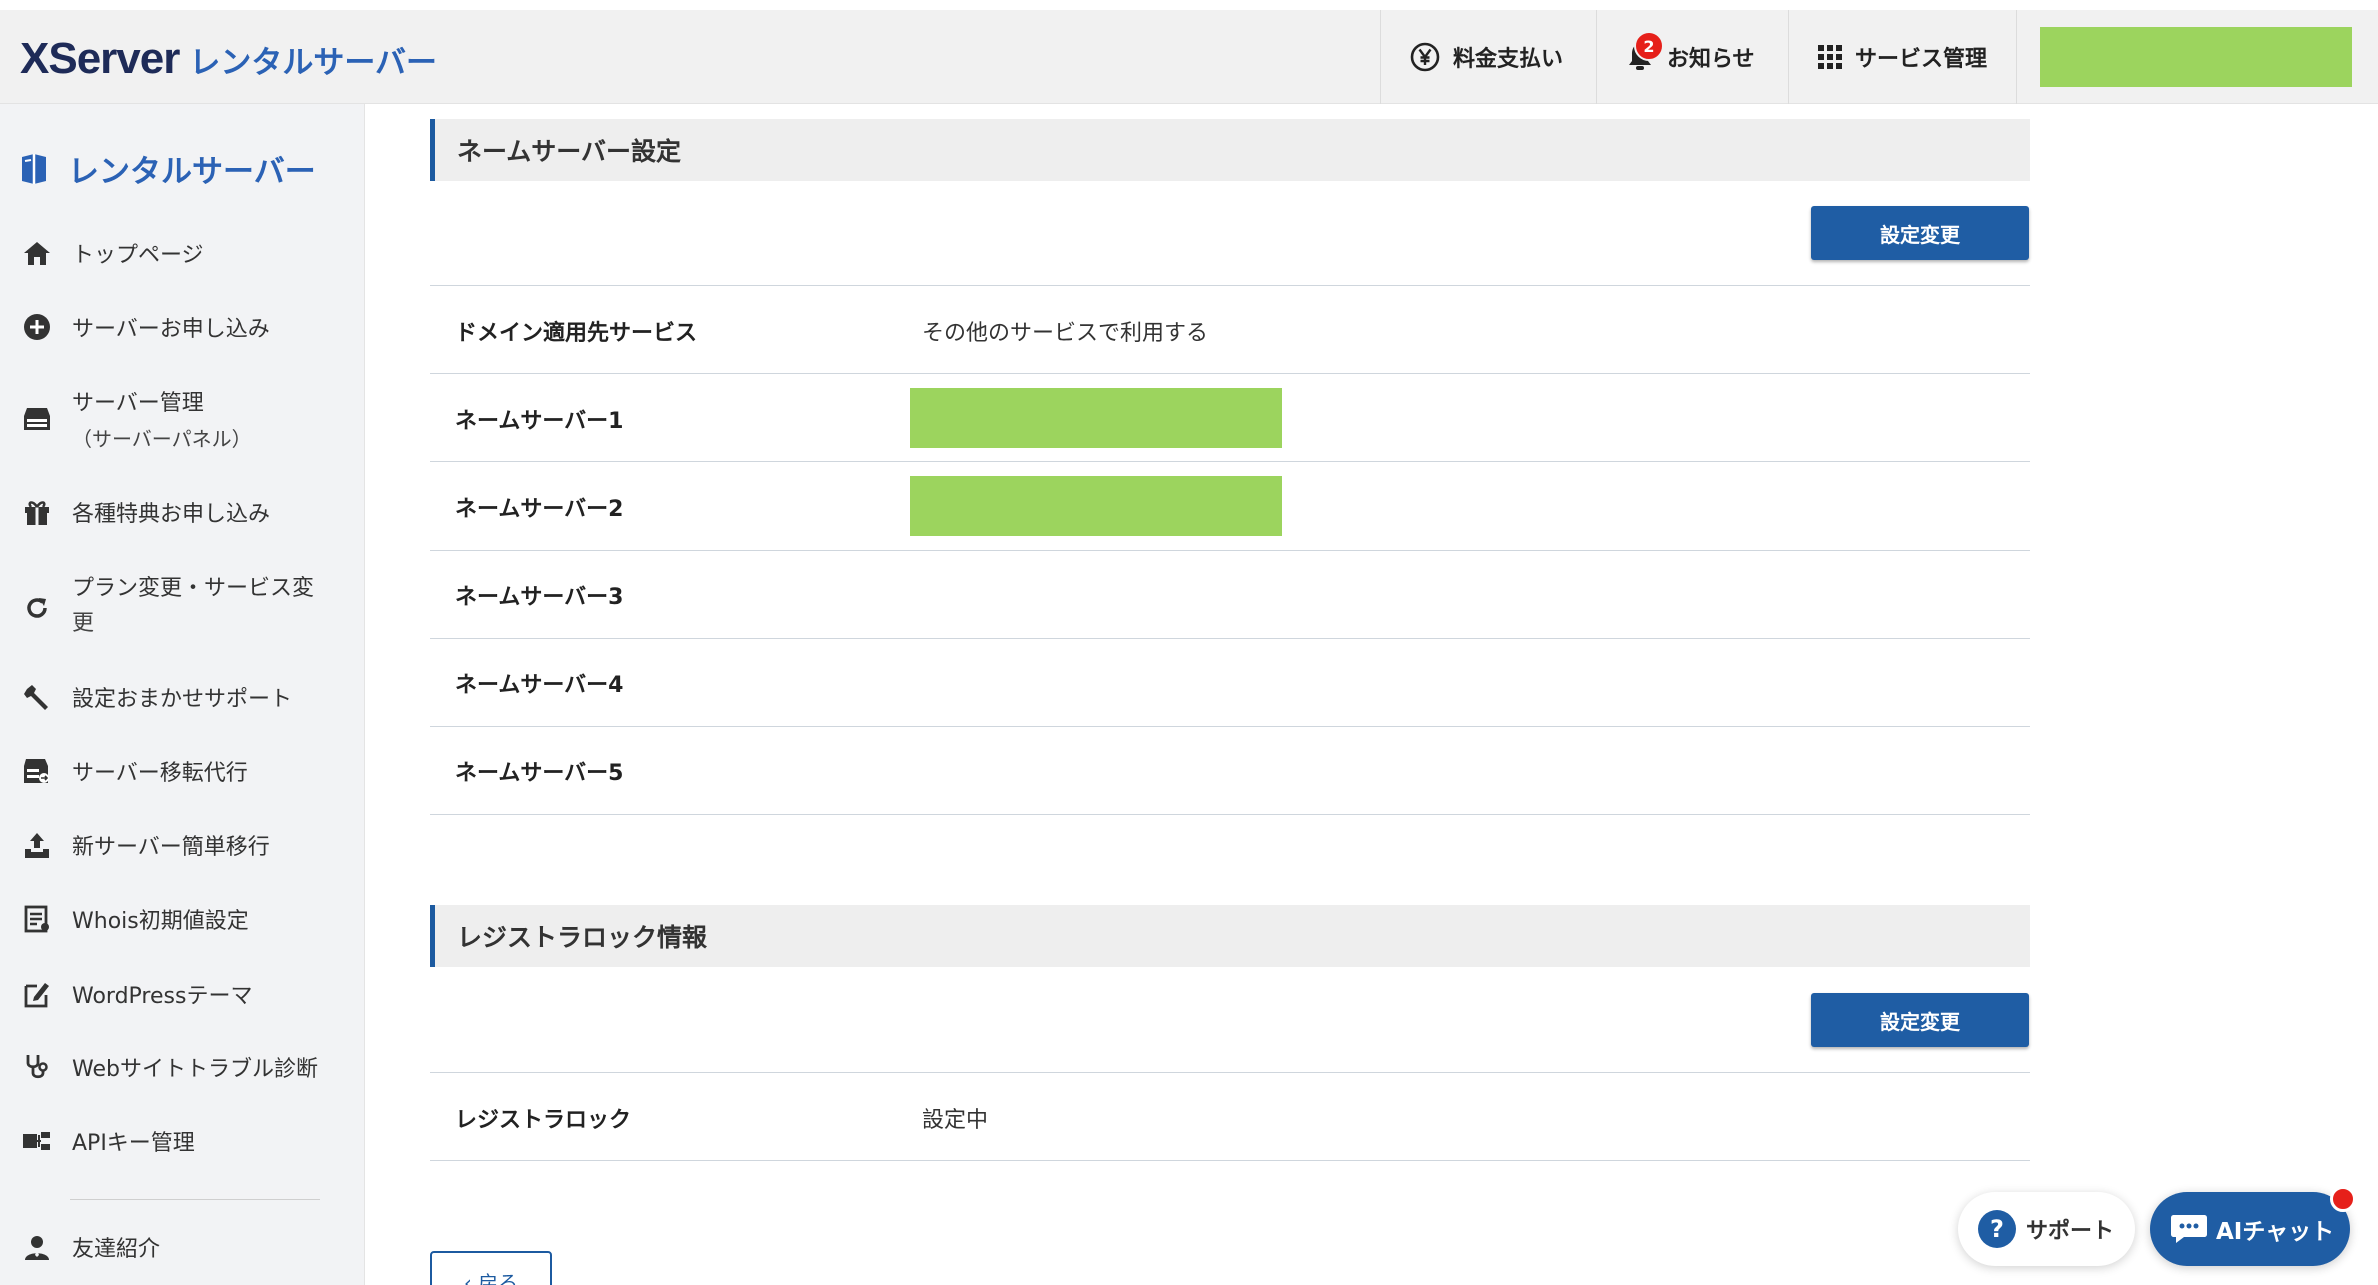  What do you see at coordinates (83, 623) in the screenshot?
I see `sidebar-item-sublabel: 更` at bounding box center [83, 623].